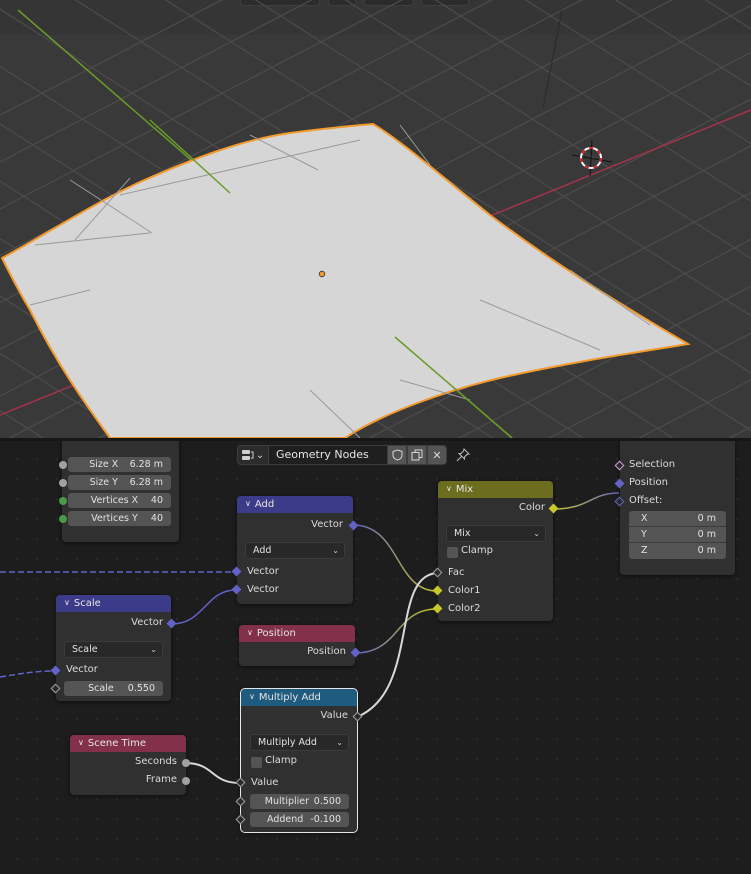 The height and width of the screenshot is (874, 751). I want to click on input-label: Position, so click(648, 482).